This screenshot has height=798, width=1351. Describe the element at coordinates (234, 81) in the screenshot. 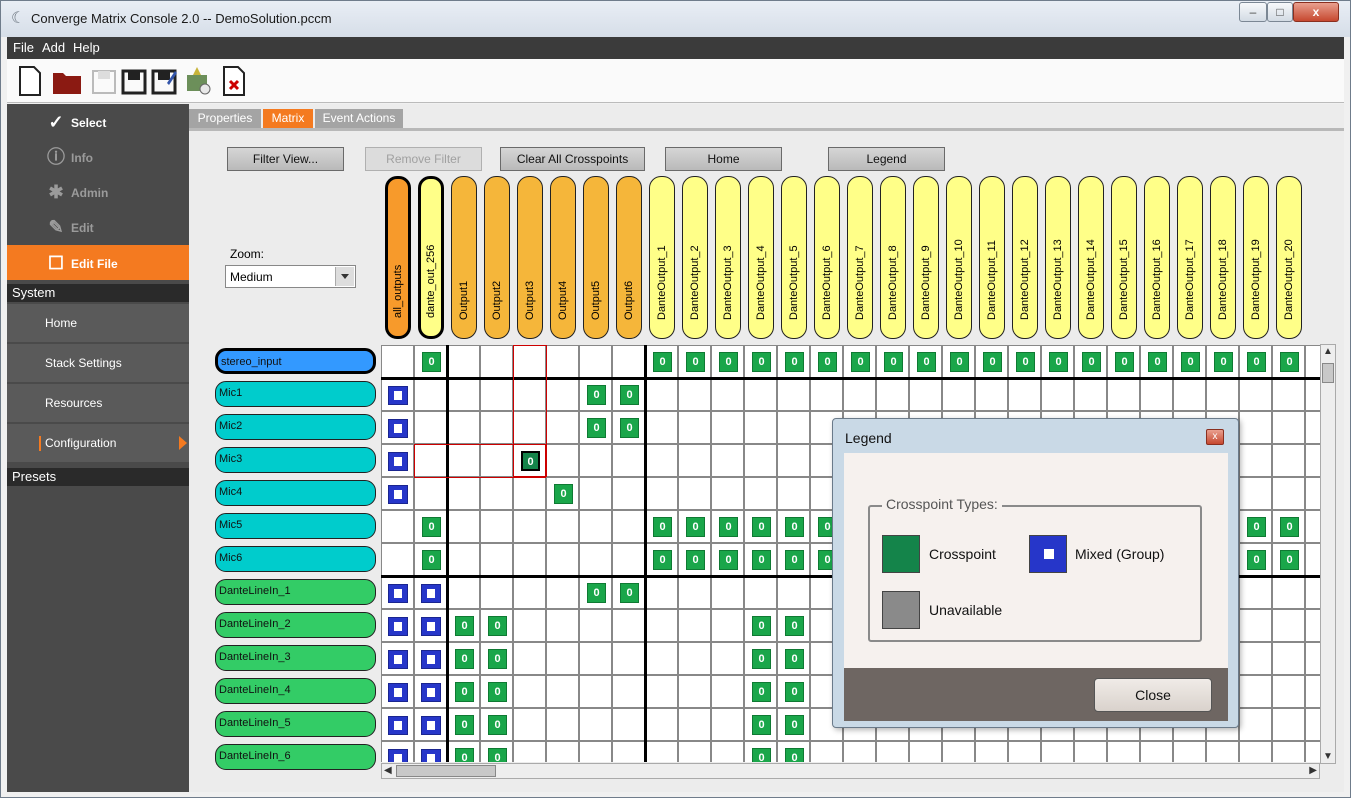

I see `close-file-icon` at that location.